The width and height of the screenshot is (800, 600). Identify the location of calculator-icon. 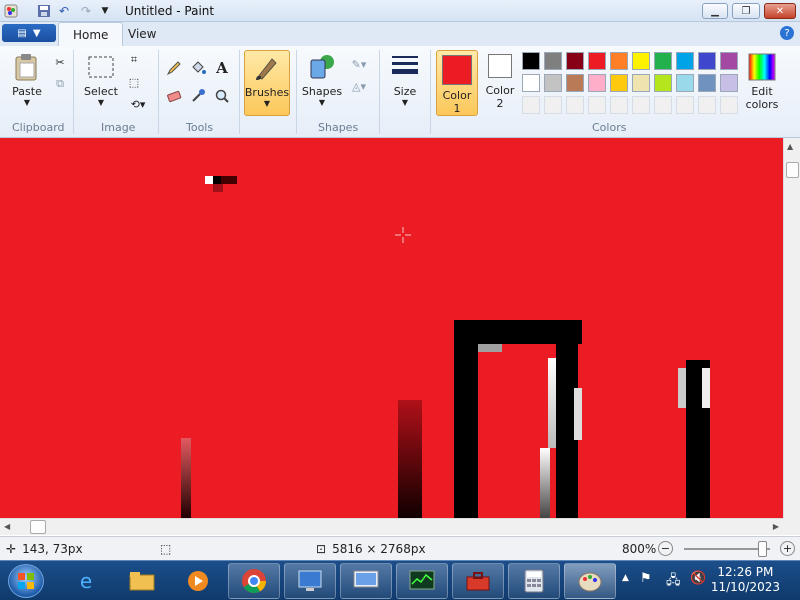
(534, 581).